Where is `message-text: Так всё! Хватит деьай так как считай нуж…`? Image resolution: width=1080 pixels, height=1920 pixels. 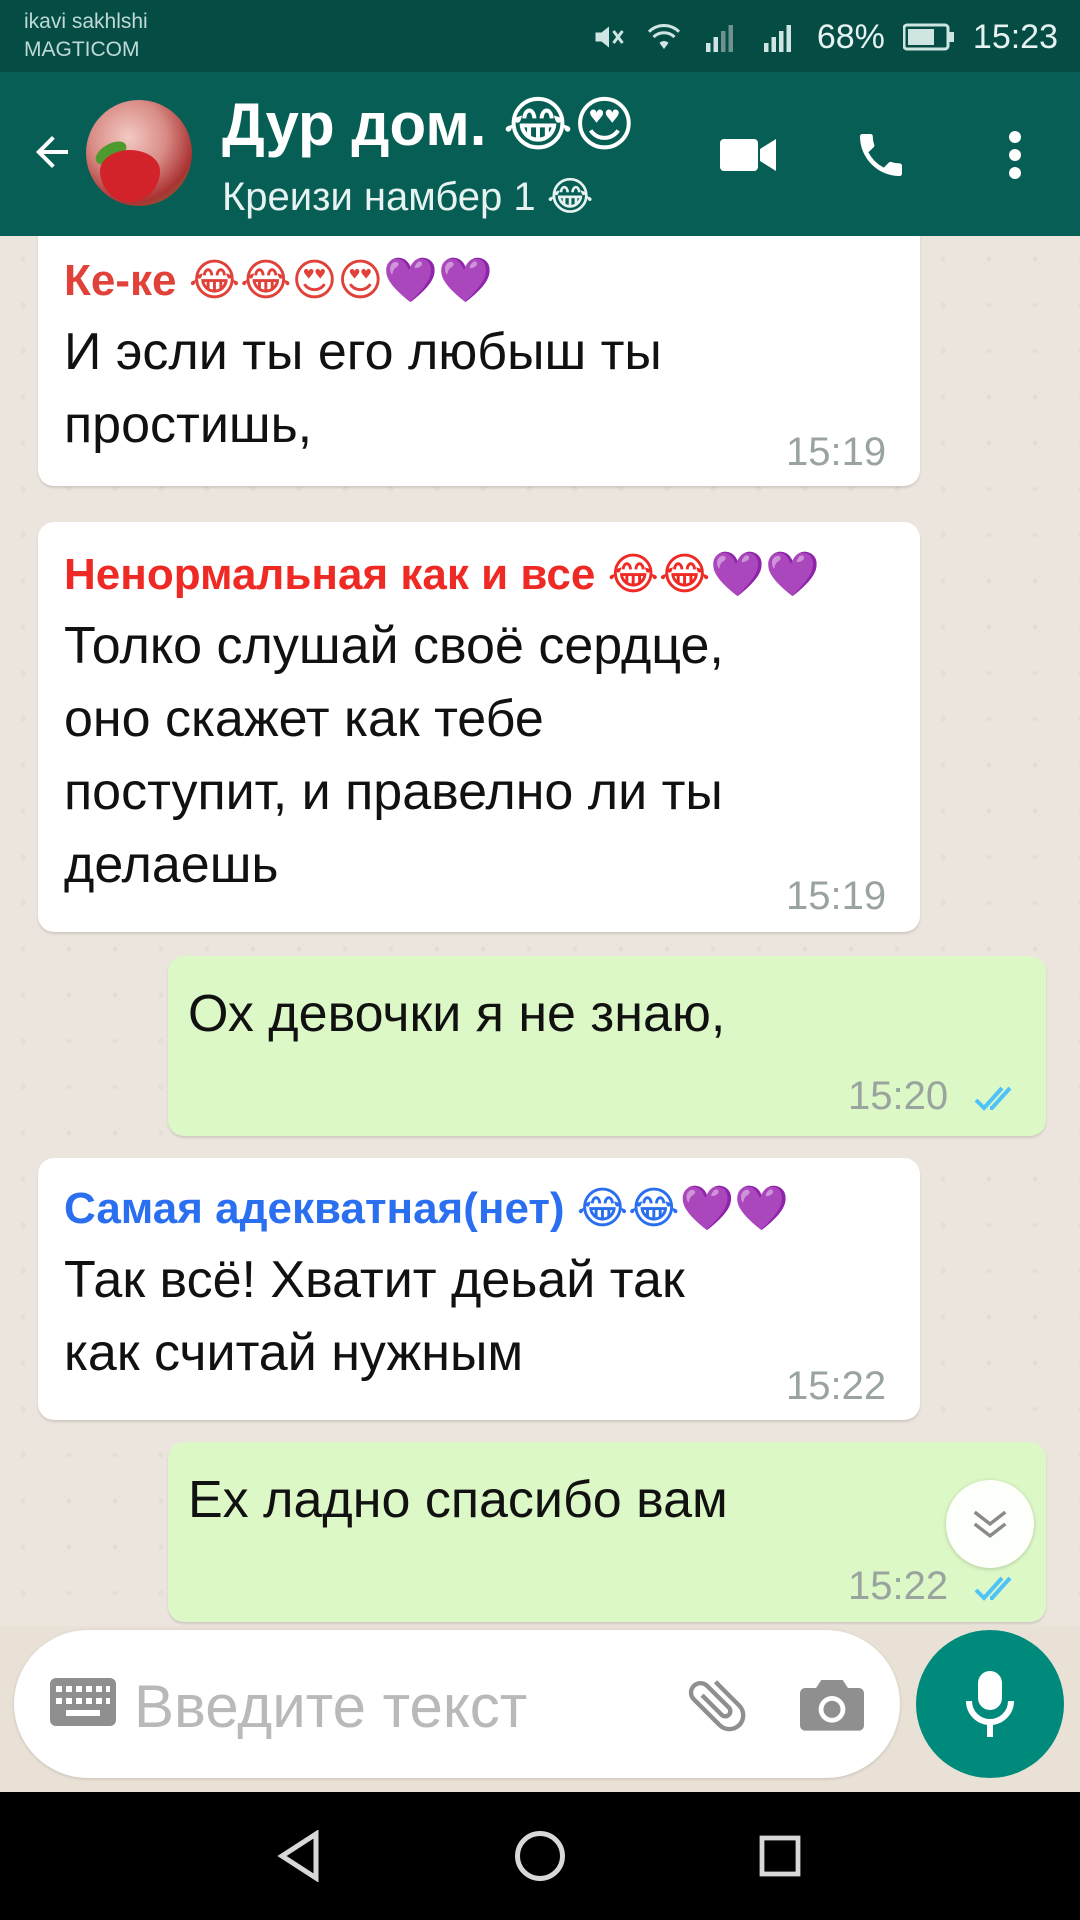 message-text: Так всё! Хватит деьай так как считай нуж… is located at coordinates (374, 1316).